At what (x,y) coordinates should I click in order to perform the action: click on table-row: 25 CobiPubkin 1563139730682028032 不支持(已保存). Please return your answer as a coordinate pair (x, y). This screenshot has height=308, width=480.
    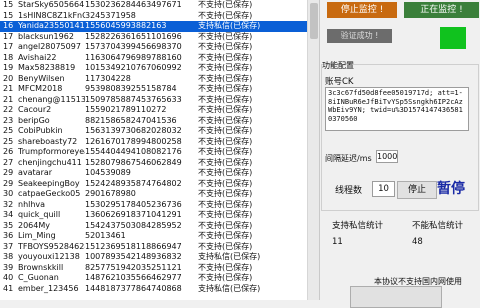
    Looking at the image, I should click on (159, 131).